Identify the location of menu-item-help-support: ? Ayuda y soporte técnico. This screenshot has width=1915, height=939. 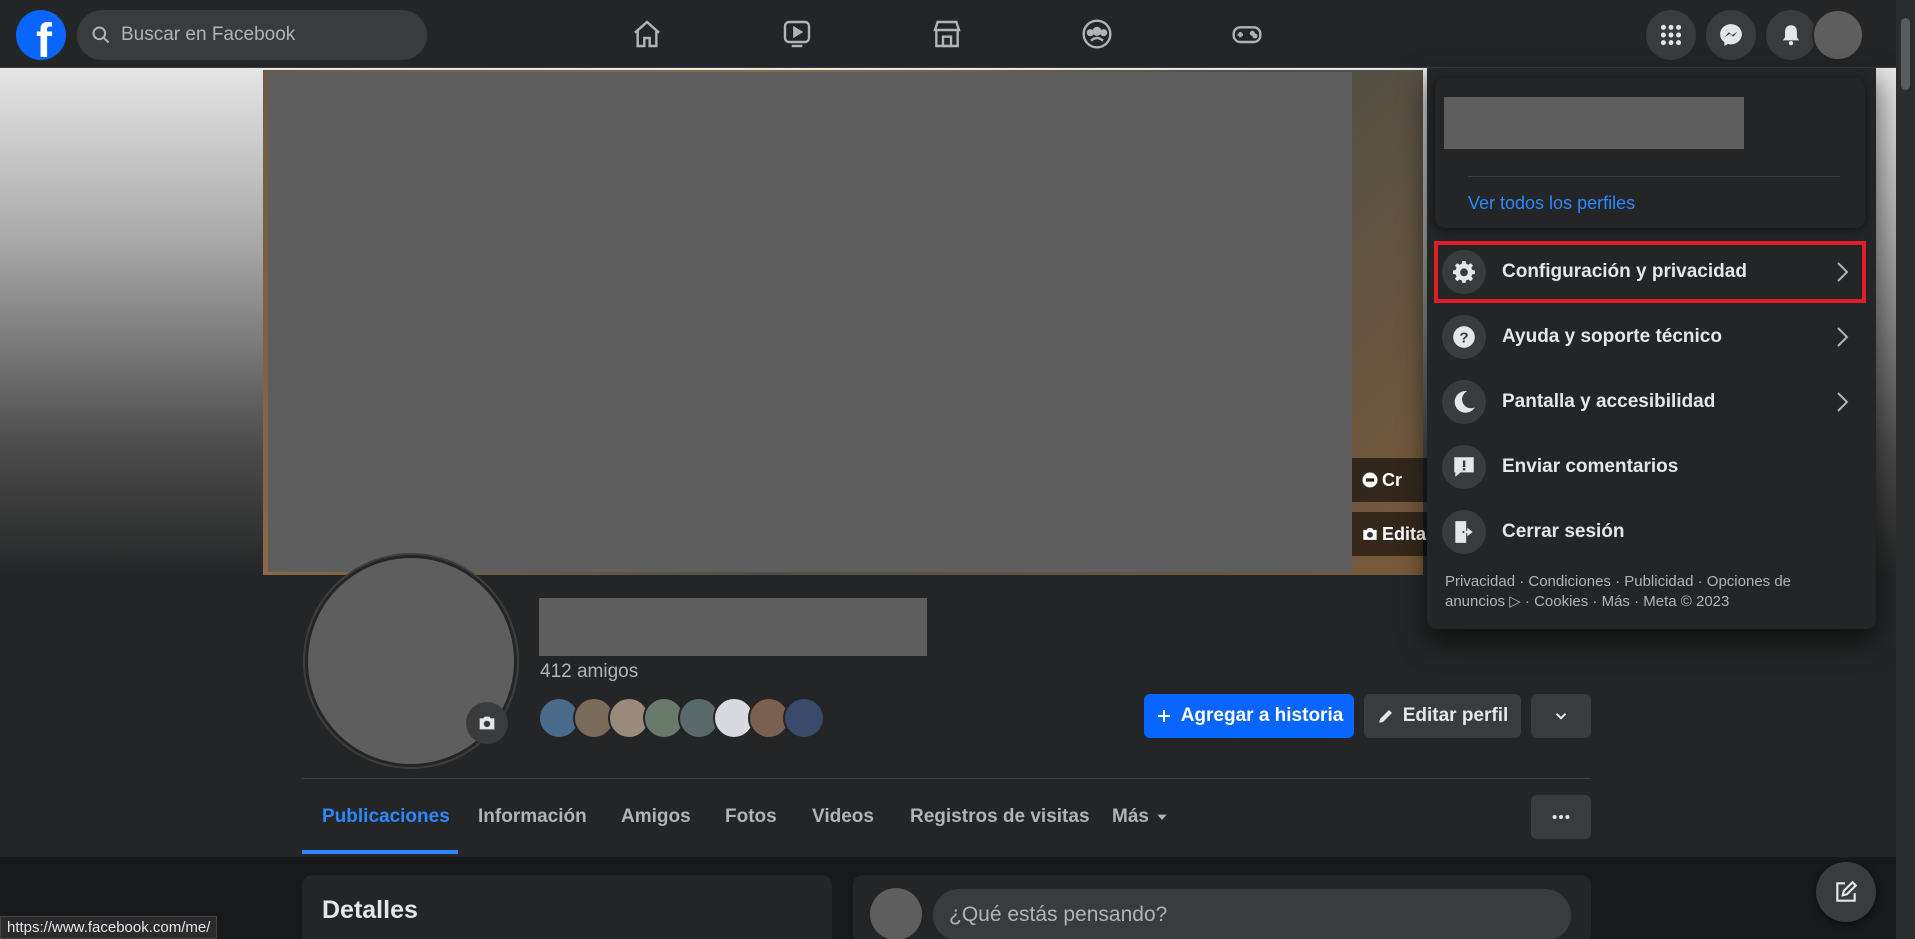
(1652, 337).